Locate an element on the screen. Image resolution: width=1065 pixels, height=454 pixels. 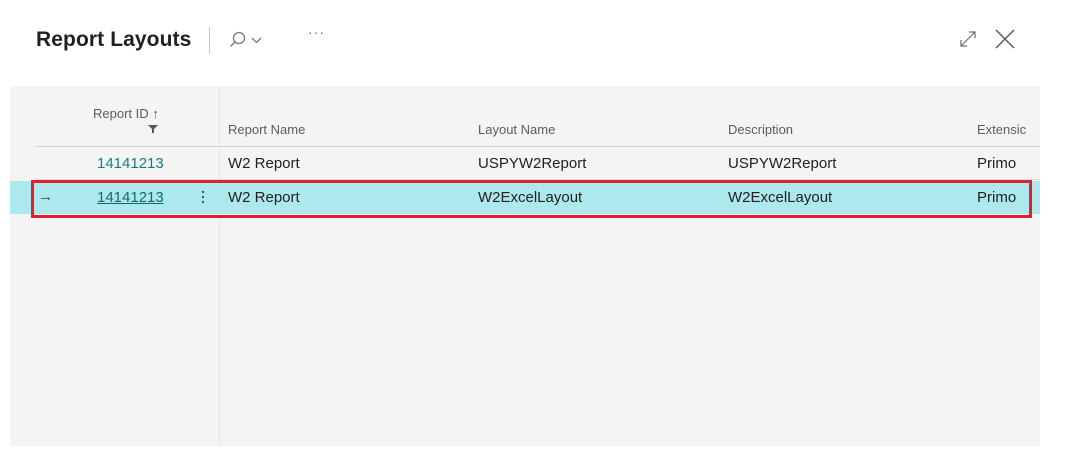
title-divider is located at coordinates (209, 40).